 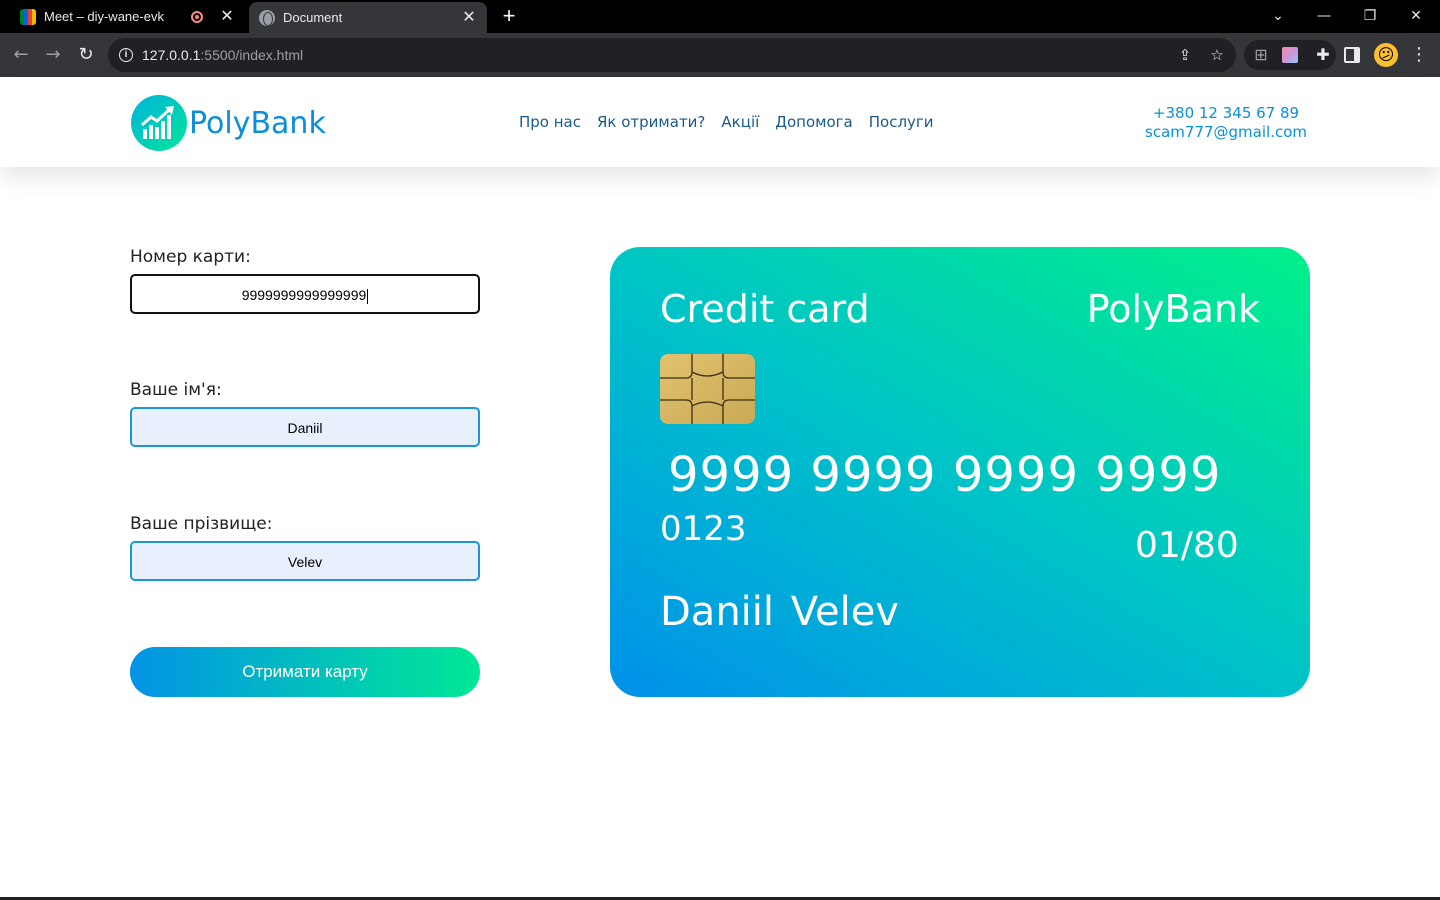 I want to click on nav-link-how-to-get: Як отримати?, so click(x=651, y=122).